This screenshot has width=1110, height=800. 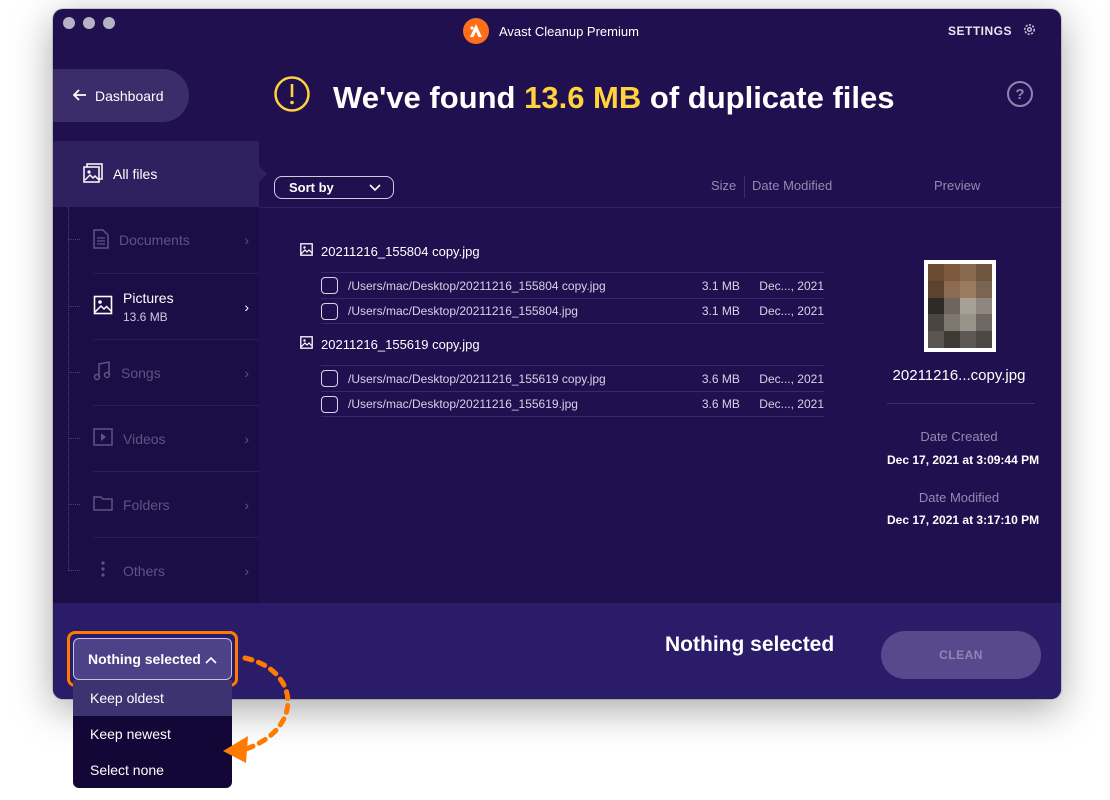 I want to click on duplicate-group-title: 20211216_155804 copy.jpg, so click(x=390, y=251).